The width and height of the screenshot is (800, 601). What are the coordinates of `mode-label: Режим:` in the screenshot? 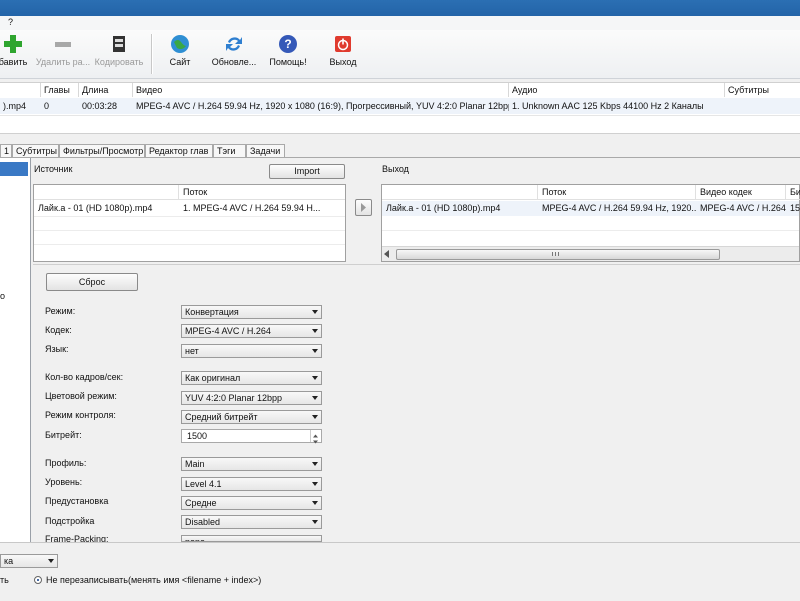 It's located at (60, 311).